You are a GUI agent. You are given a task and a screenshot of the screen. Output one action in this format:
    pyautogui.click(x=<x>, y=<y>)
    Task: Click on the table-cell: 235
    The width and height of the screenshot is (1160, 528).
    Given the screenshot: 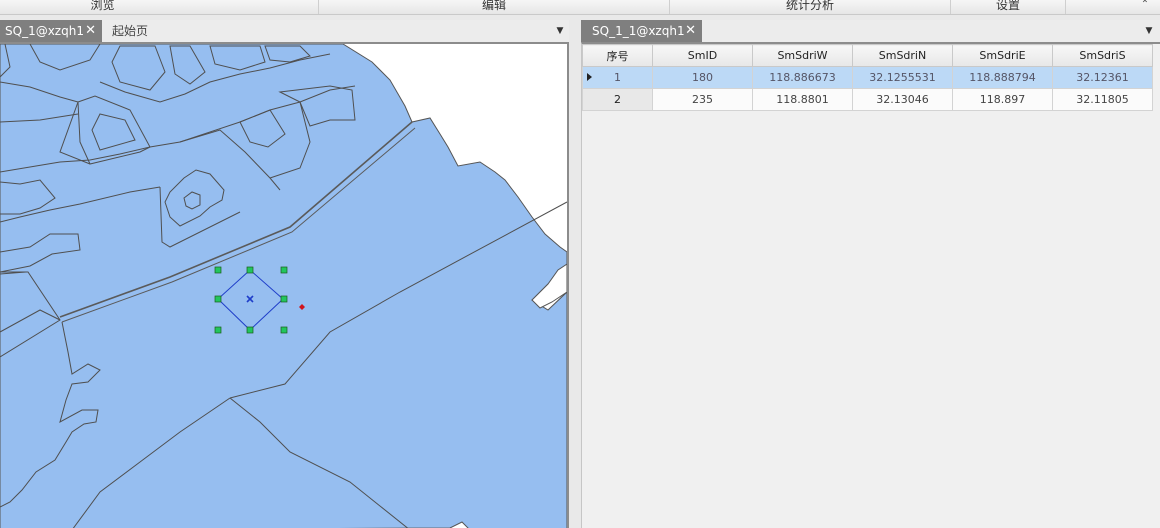 What is the action you would take?
    pyautogui.click(x=702, y=99)
    